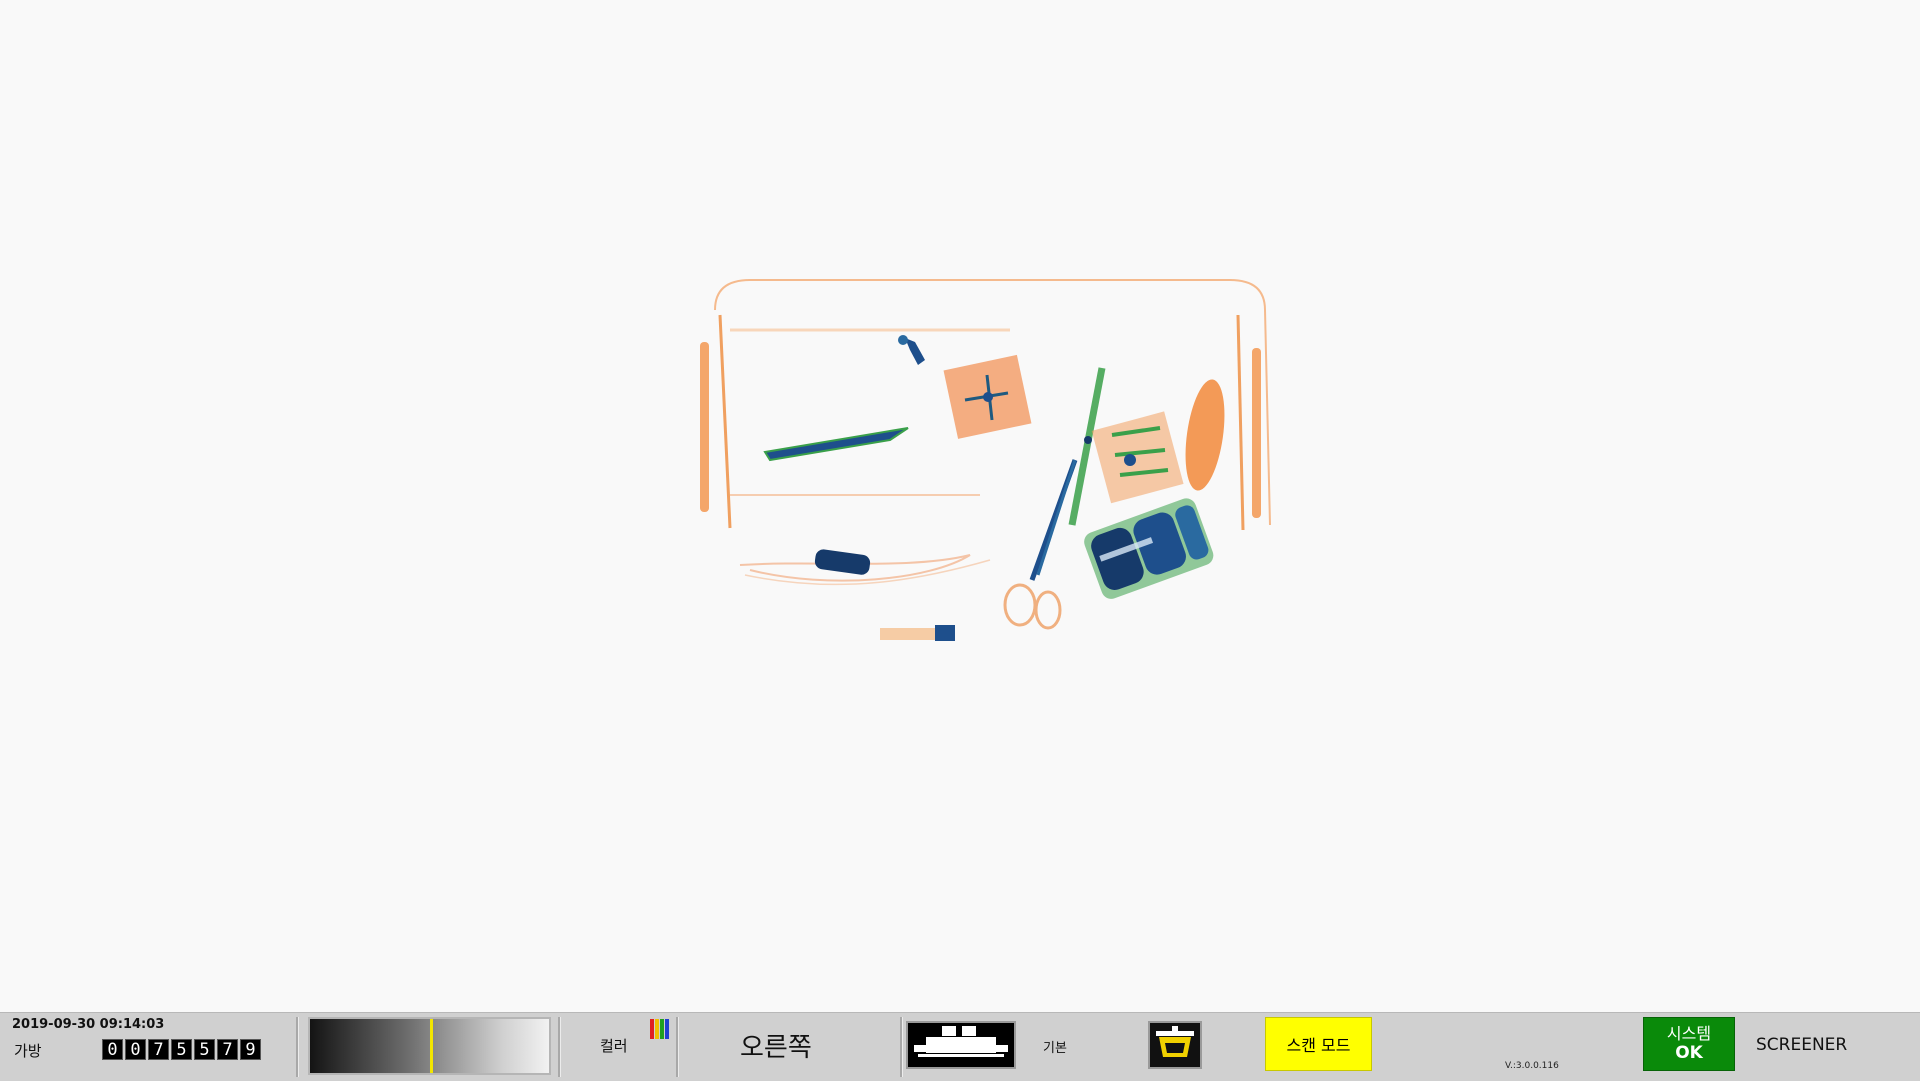 This screenshot has height=1081, width=1920. I want to click on color-mode-button: 컬러, so click(624, 1046).